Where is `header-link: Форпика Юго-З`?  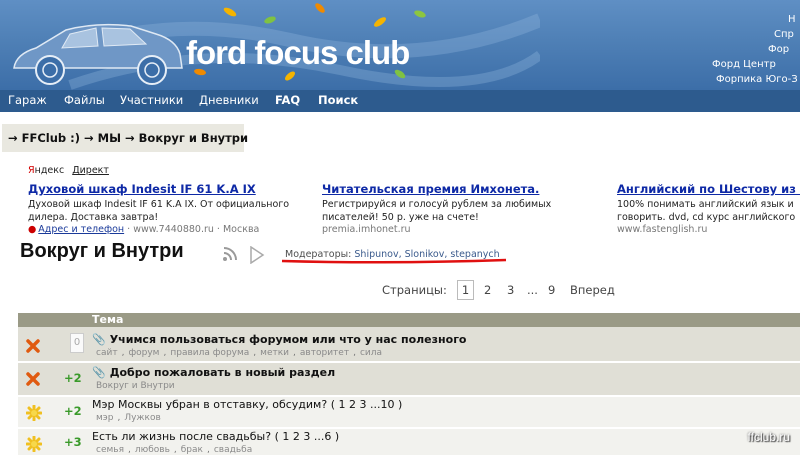 header-link: Форпика Юго-З is located at coordinates (755, 79).